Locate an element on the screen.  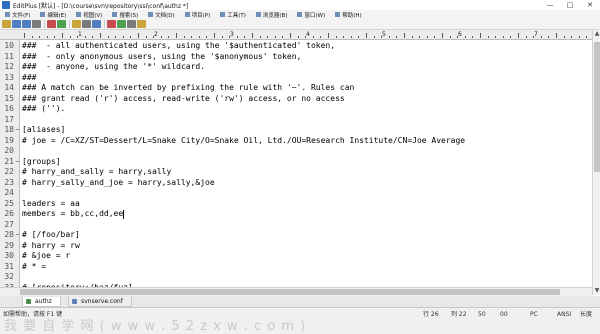
code-line: ### - anyone, using the '*' wildcard. is located at coordinates (113, 67).